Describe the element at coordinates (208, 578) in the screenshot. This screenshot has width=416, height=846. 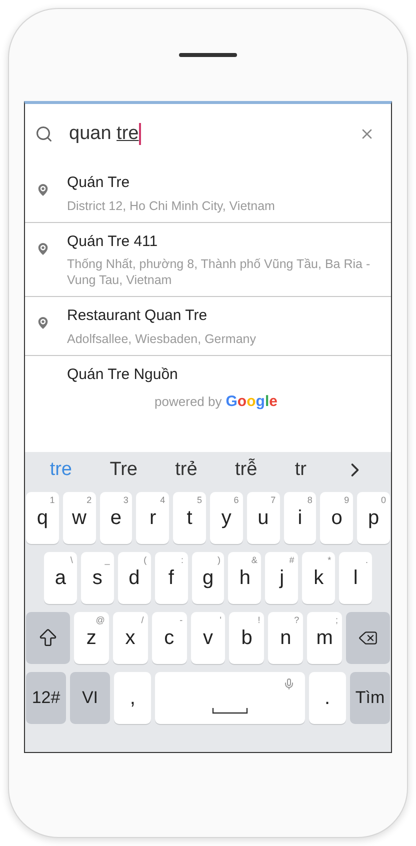
I see `keyboard-key: g )` at that location.